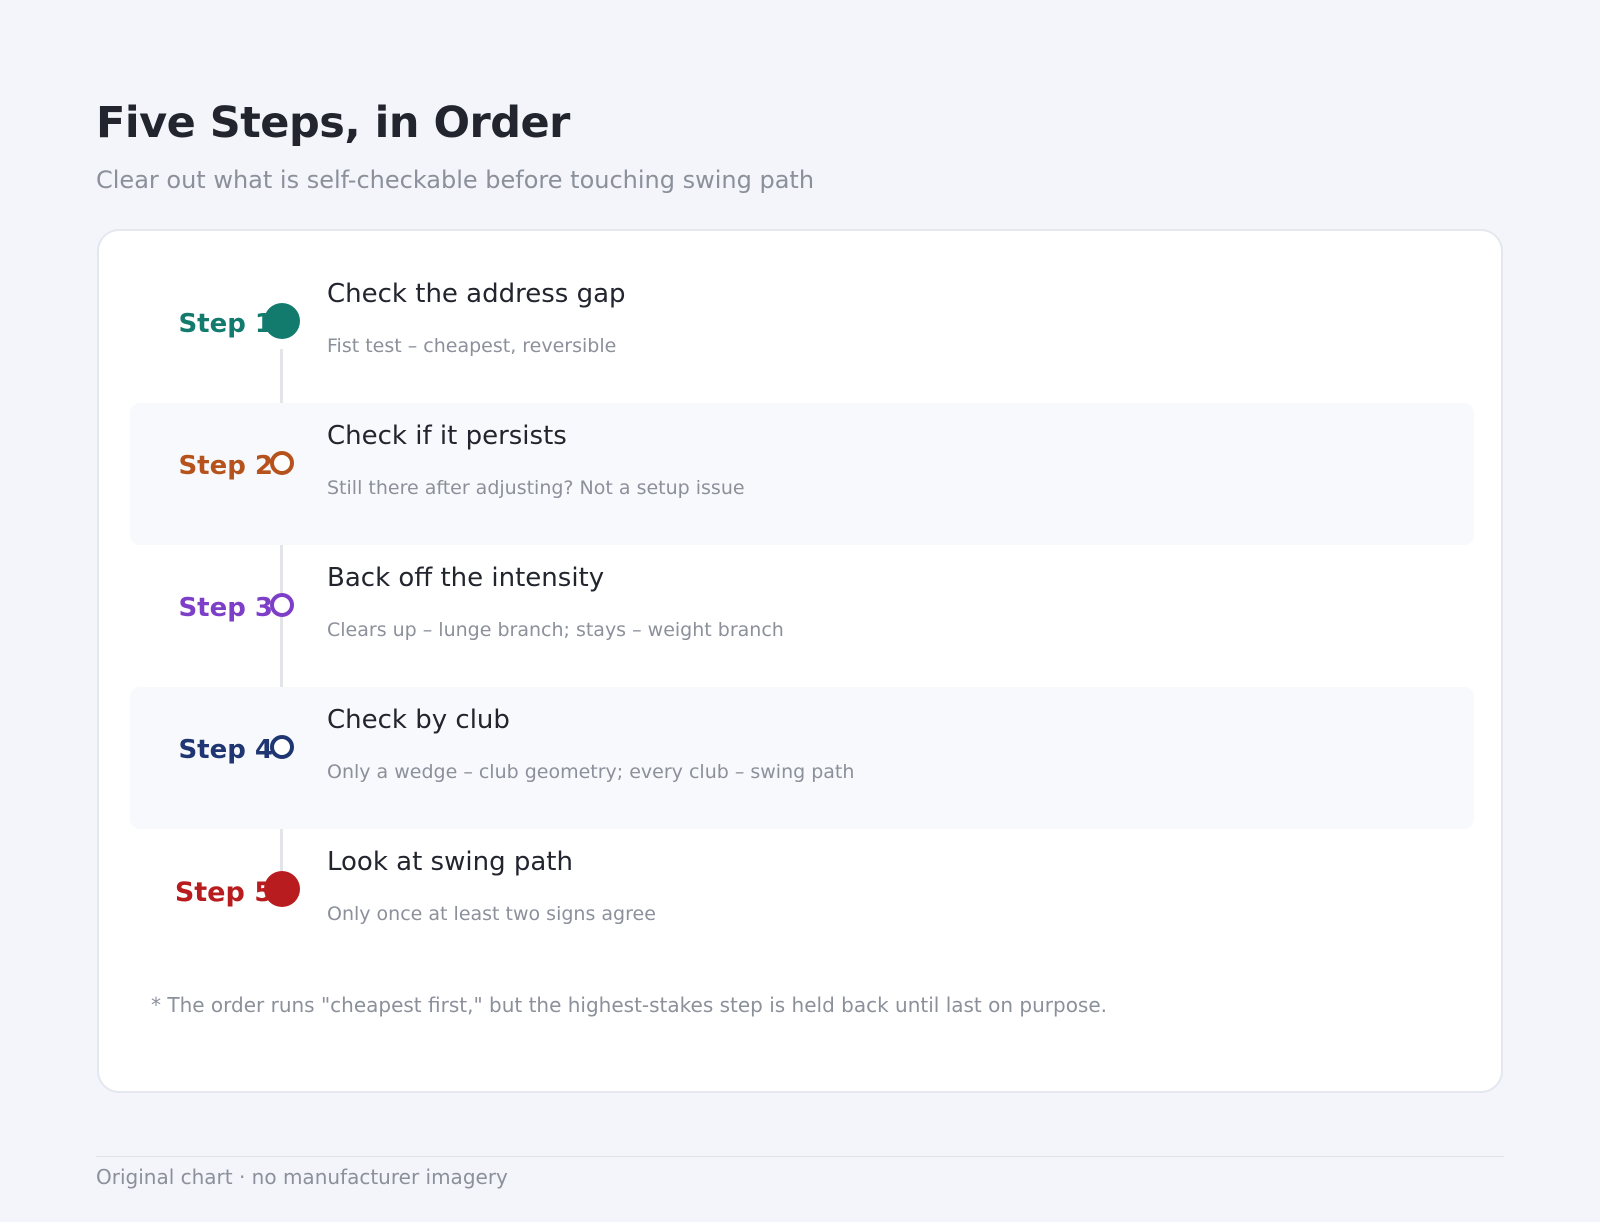  I want to click on step-label: Step 1, so click(225, 324).